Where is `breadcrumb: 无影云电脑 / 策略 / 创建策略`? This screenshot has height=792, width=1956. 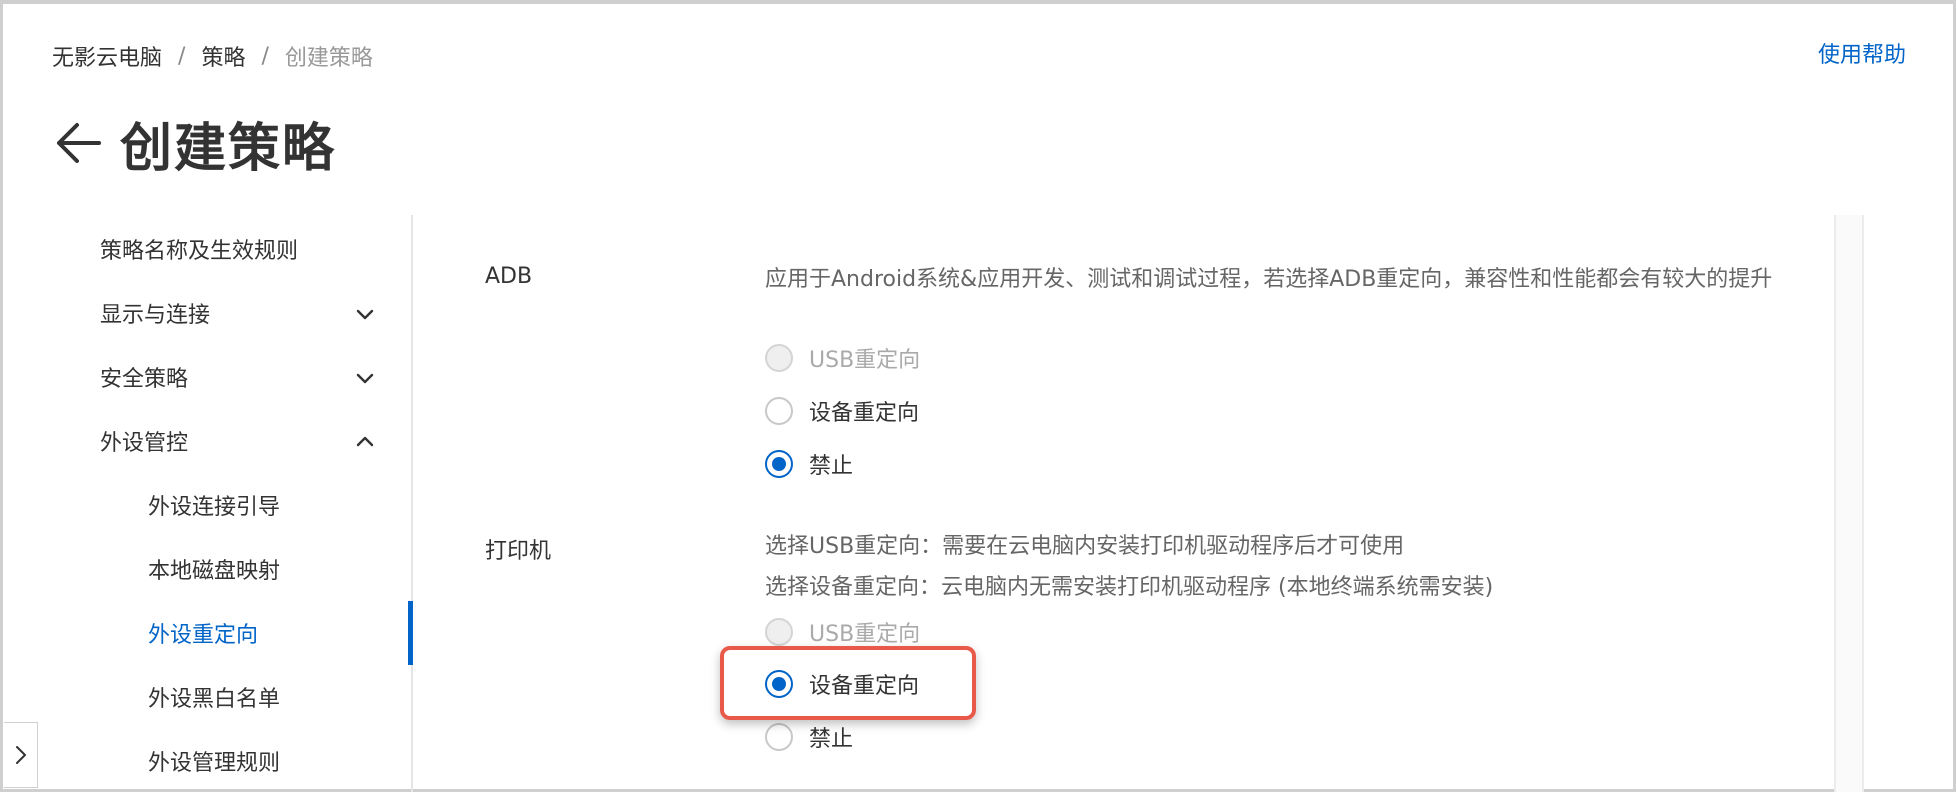
breadcrumb: 无影云电脑 / 策略 / 创建策略 is located at coordinates (212, 56).